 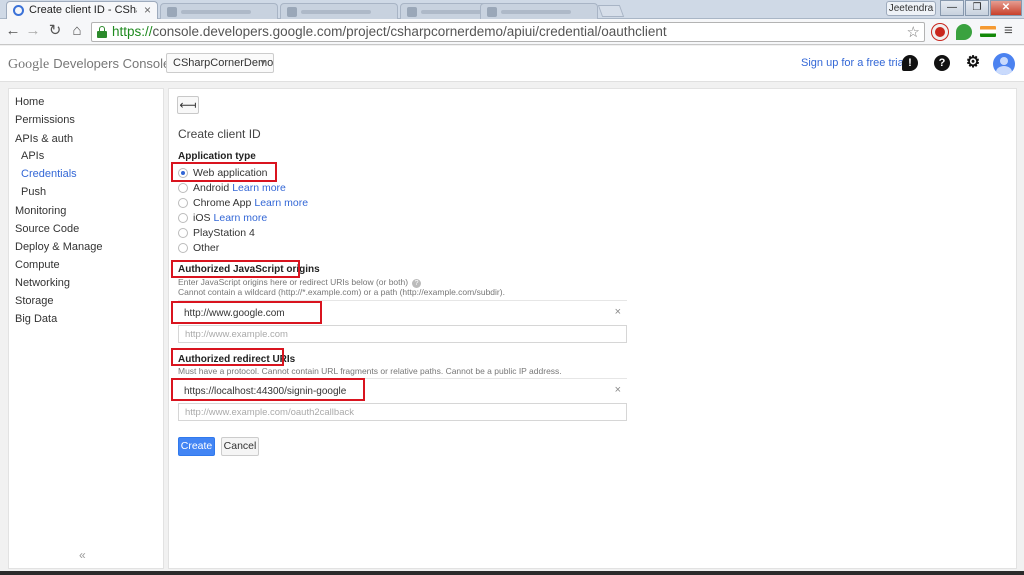 What do you see at coordinates (132, 31) in the screenshot?
I see `url-scheme: https://` at bounding box center [132, 31].